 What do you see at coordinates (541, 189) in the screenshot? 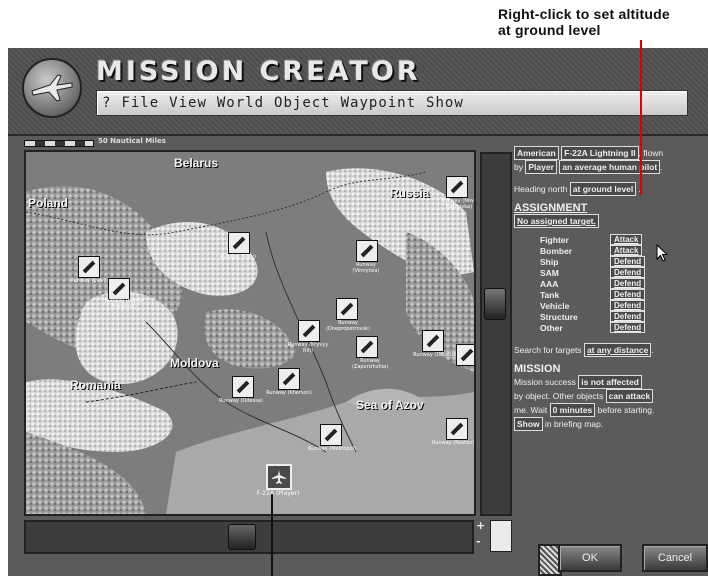
I see `heading-text: Heading north` at bounding box center [541, 189].